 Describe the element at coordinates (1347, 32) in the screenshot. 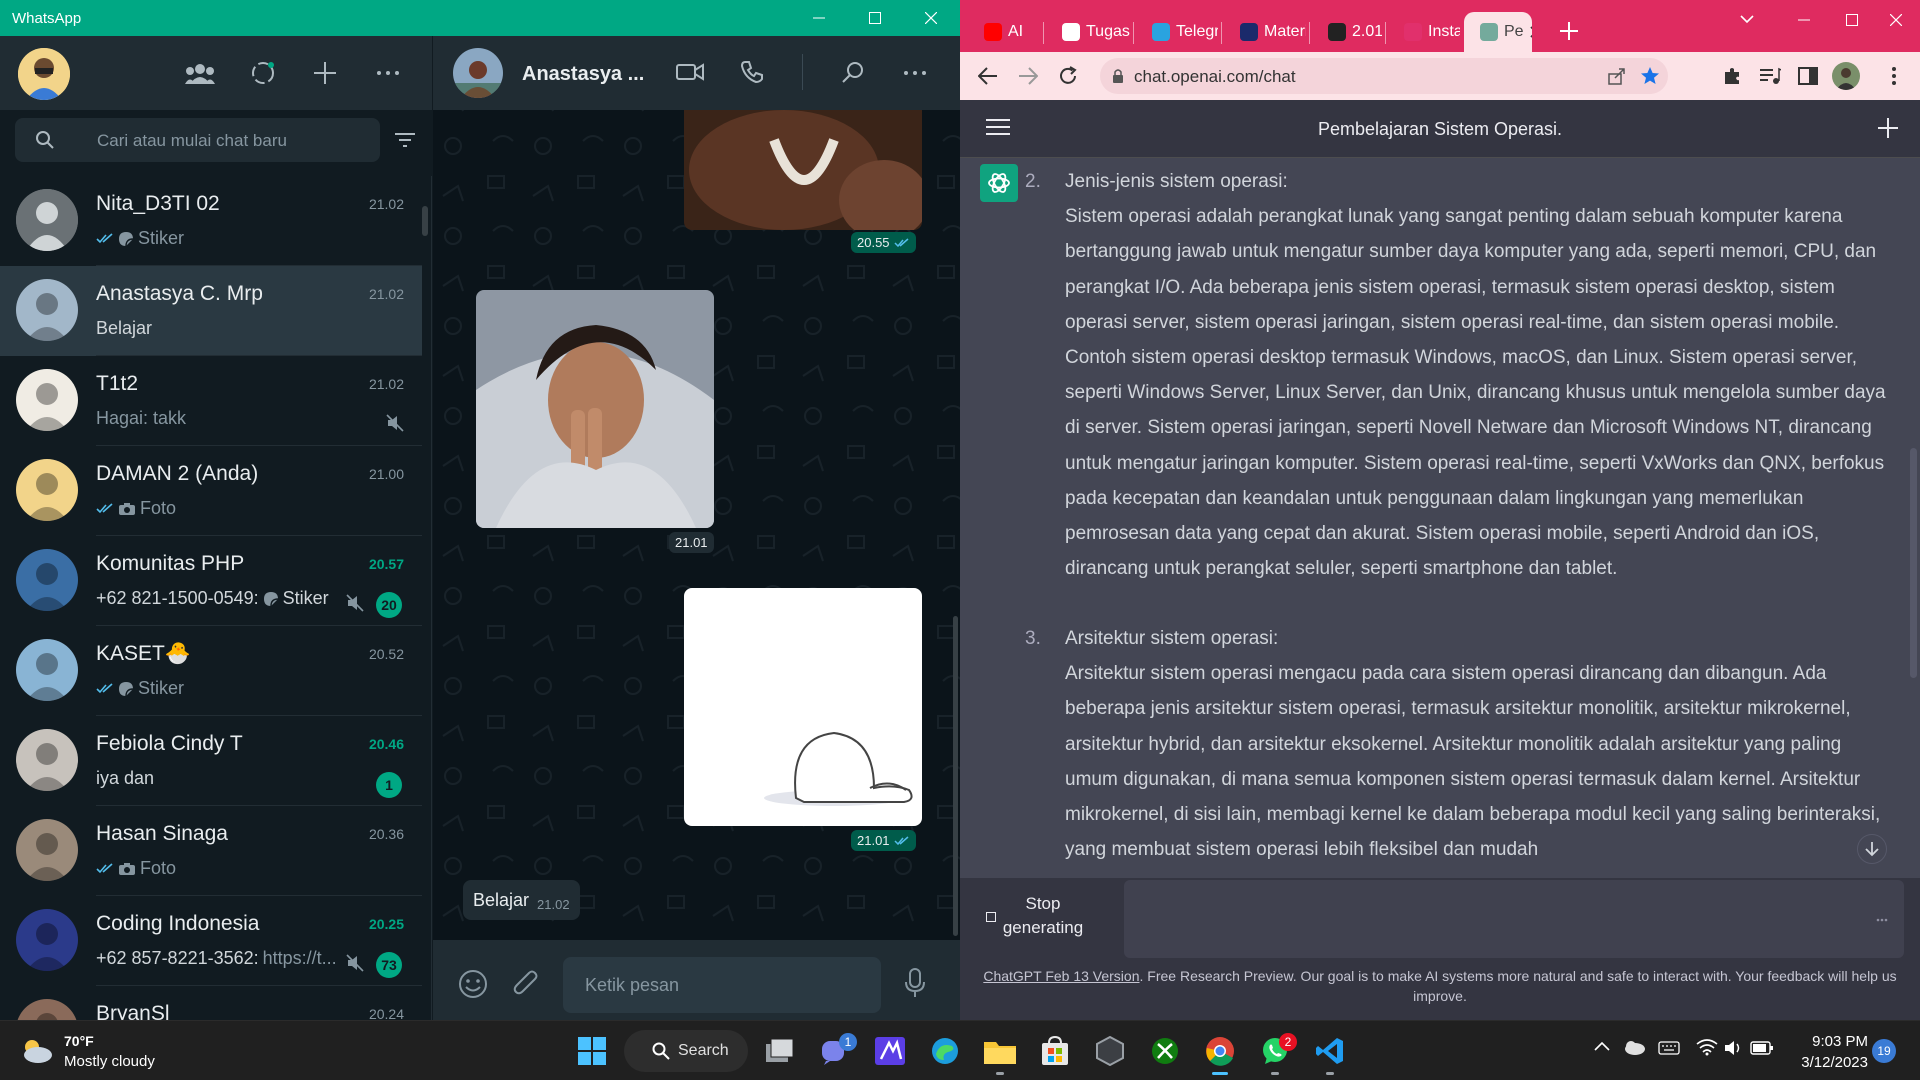

I see `browser-tab: 2.01` at that location.